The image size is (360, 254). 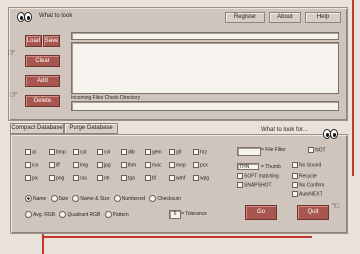 What do you see at coordinates (84, 165) in the screenshot?
I see `extension-label: img` at bounding box center [84, 165].